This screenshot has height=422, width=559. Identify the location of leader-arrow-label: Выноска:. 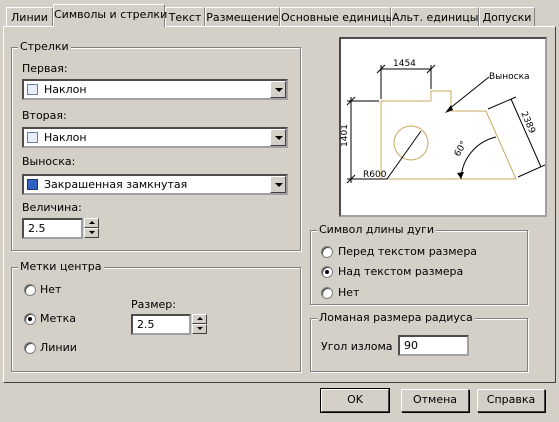
(49, 161).